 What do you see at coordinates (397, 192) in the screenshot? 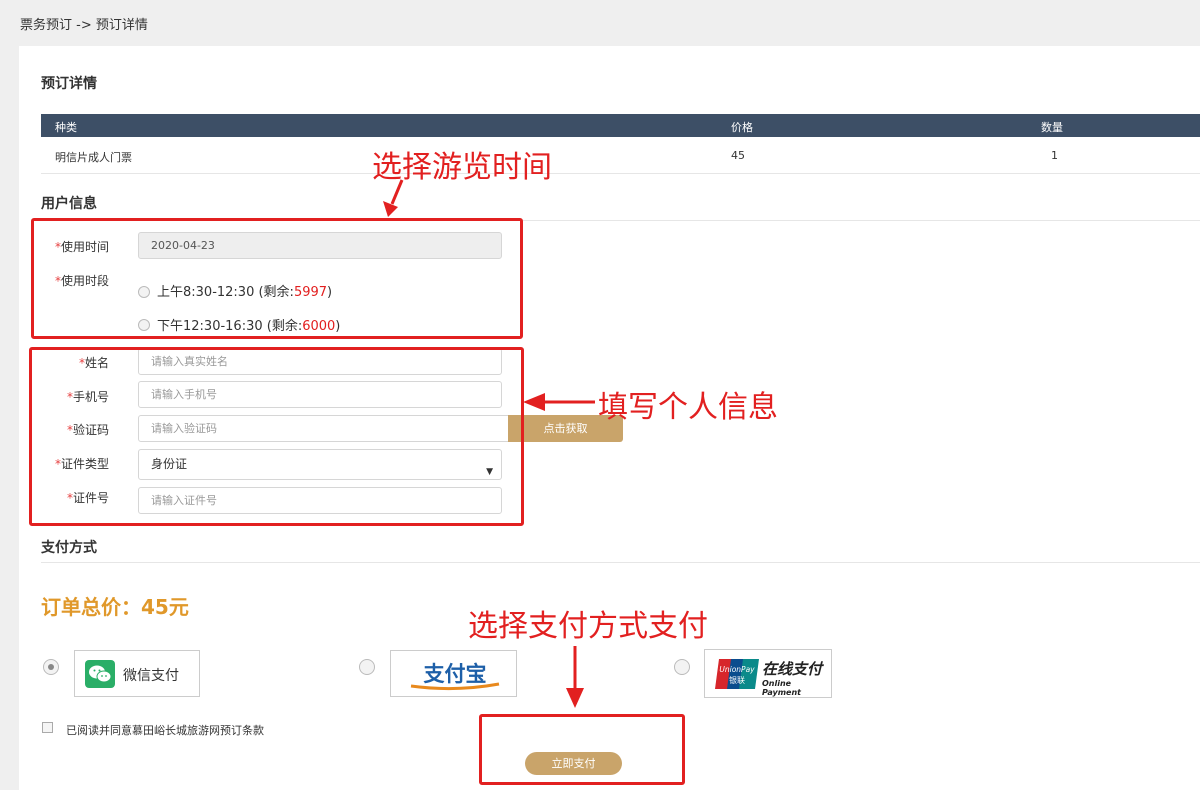
I see `arrow-down-icon` at bounding box center [397, 192].